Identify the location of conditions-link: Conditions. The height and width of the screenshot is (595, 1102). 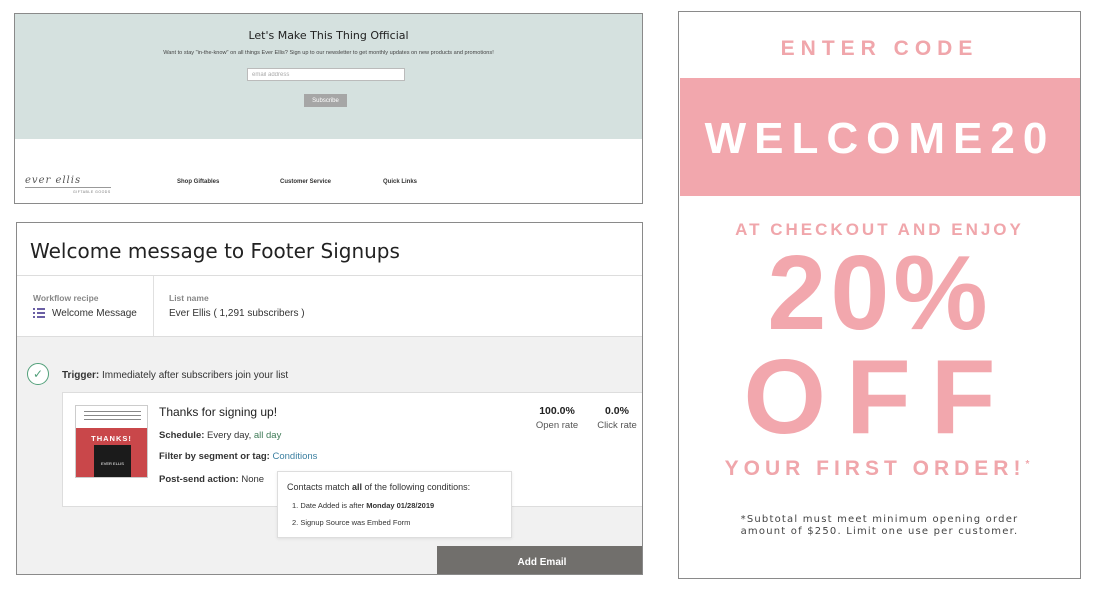
(295, 456).